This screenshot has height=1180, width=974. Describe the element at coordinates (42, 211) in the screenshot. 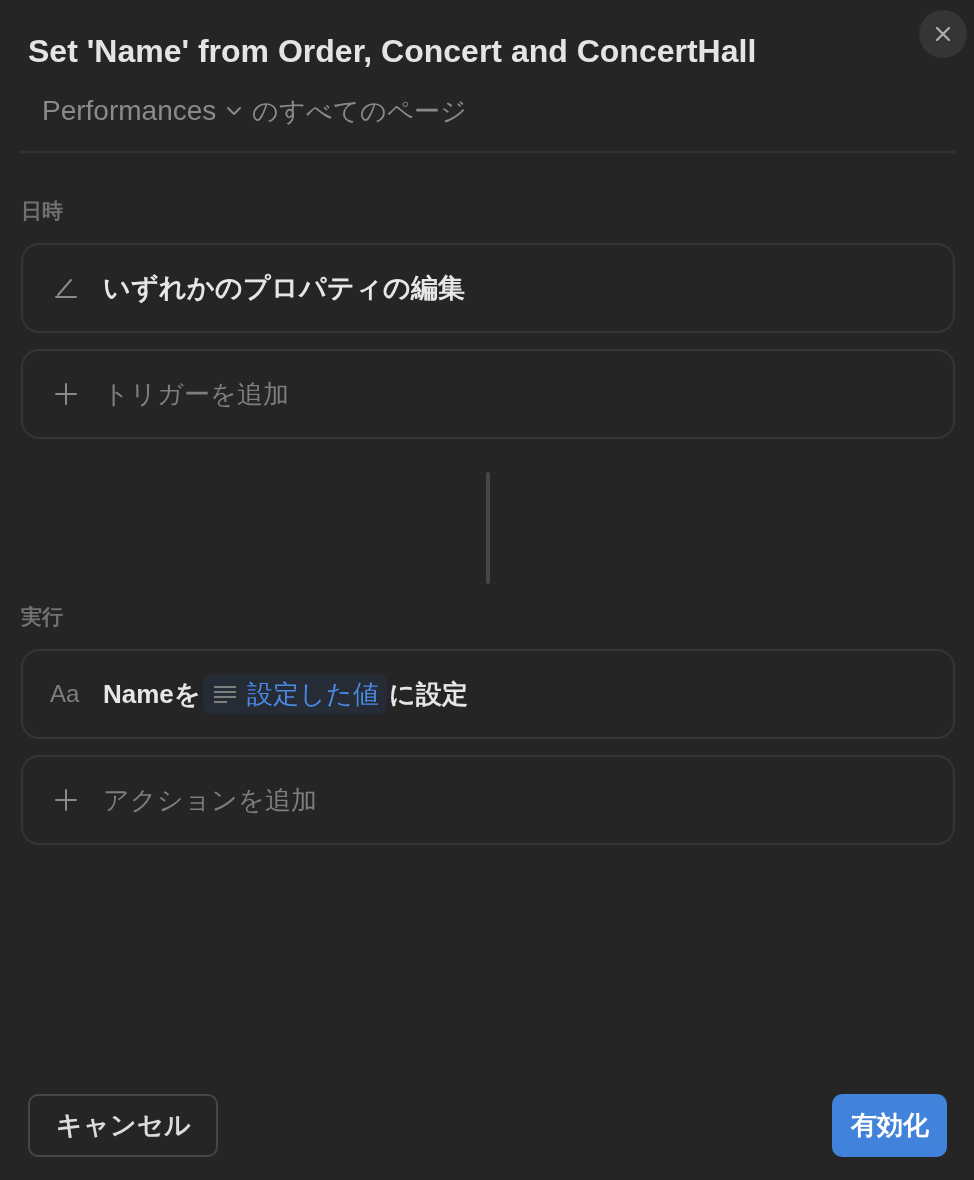

I see `section-label: 日時` at that location.